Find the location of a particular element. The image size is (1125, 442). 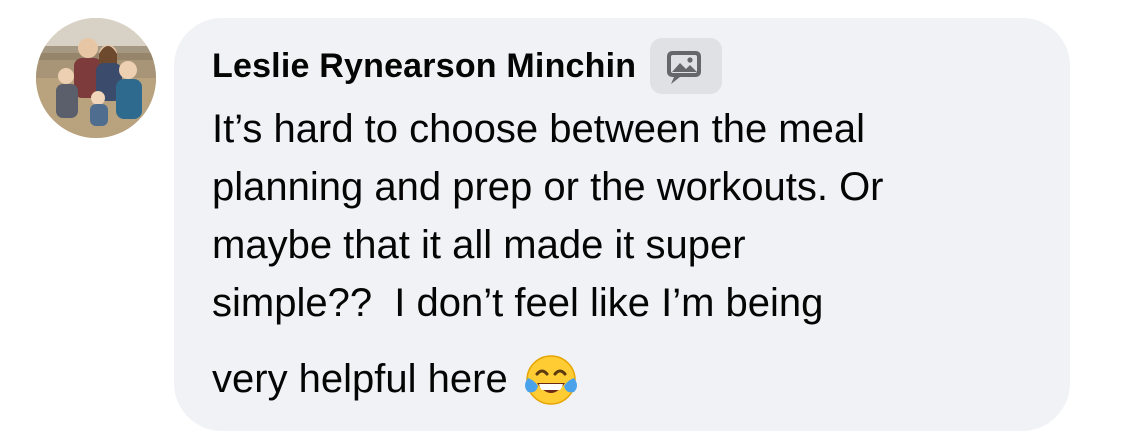

family-photo-icon is located at coordinates (96, 78).